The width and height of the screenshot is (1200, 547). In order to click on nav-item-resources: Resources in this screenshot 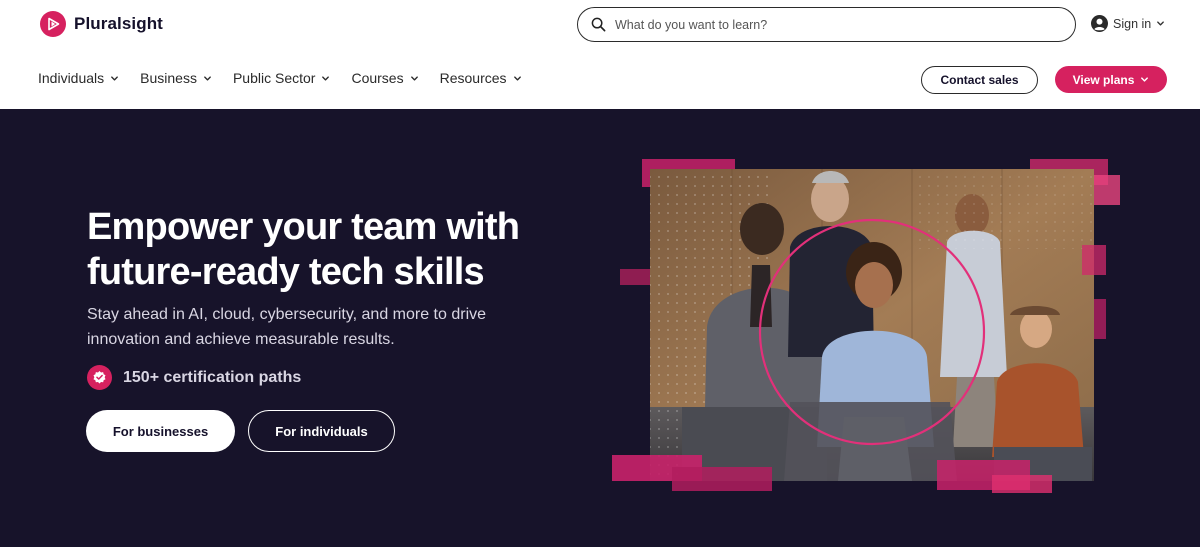, I will do `click(481, 78)`.